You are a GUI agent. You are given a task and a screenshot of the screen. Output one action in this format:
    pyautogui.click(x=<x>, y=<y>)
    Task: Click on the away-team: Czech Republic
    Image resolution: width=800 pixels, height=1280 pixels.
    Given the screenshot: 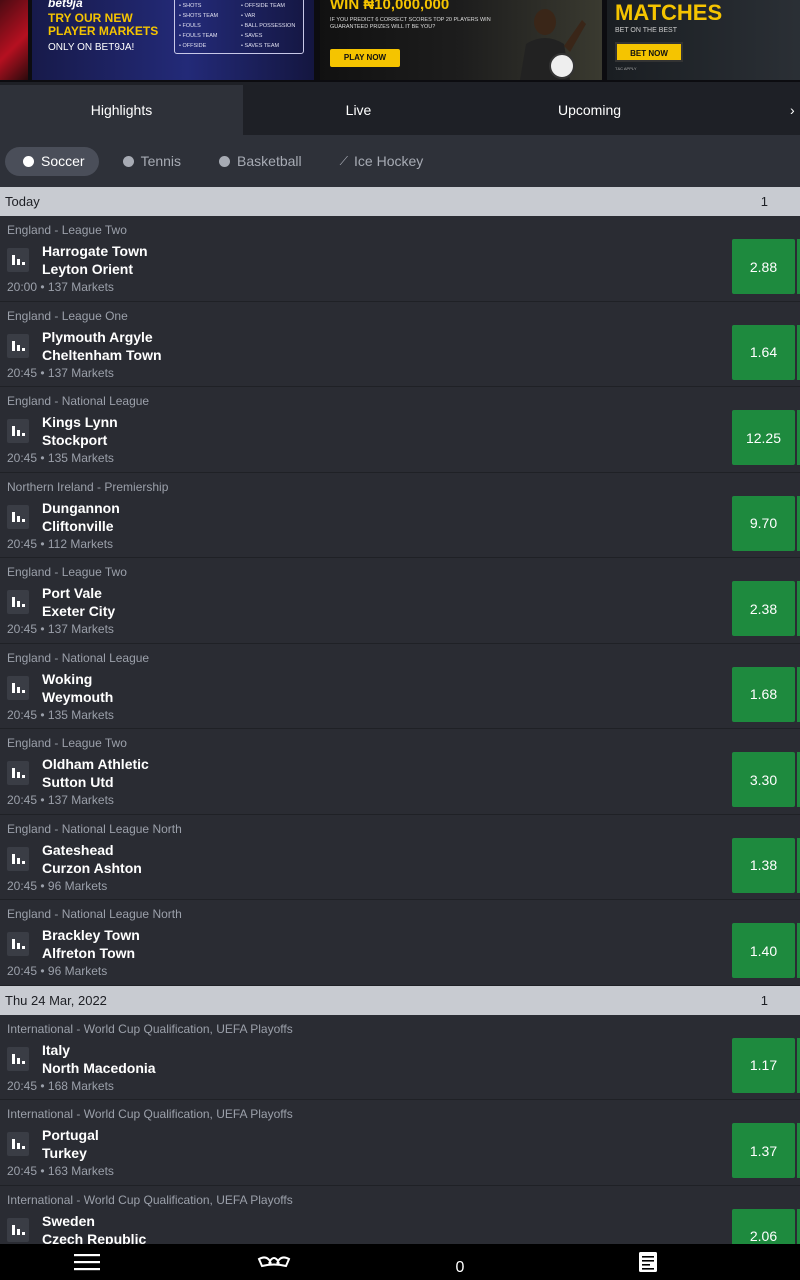 What is the action you would take?
    pyautogui.click(x=94, y=1237)
    